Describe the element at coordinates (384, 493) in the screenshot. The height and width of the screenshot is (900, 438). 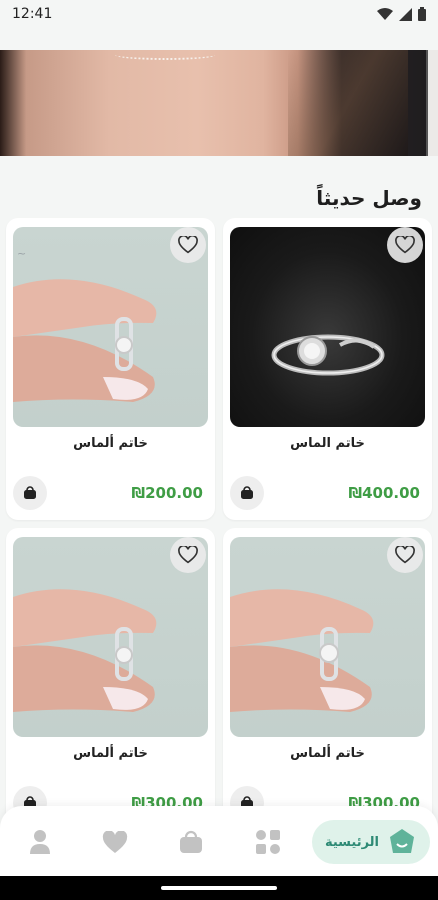
I see `product-price: ₪400.00` at that location.